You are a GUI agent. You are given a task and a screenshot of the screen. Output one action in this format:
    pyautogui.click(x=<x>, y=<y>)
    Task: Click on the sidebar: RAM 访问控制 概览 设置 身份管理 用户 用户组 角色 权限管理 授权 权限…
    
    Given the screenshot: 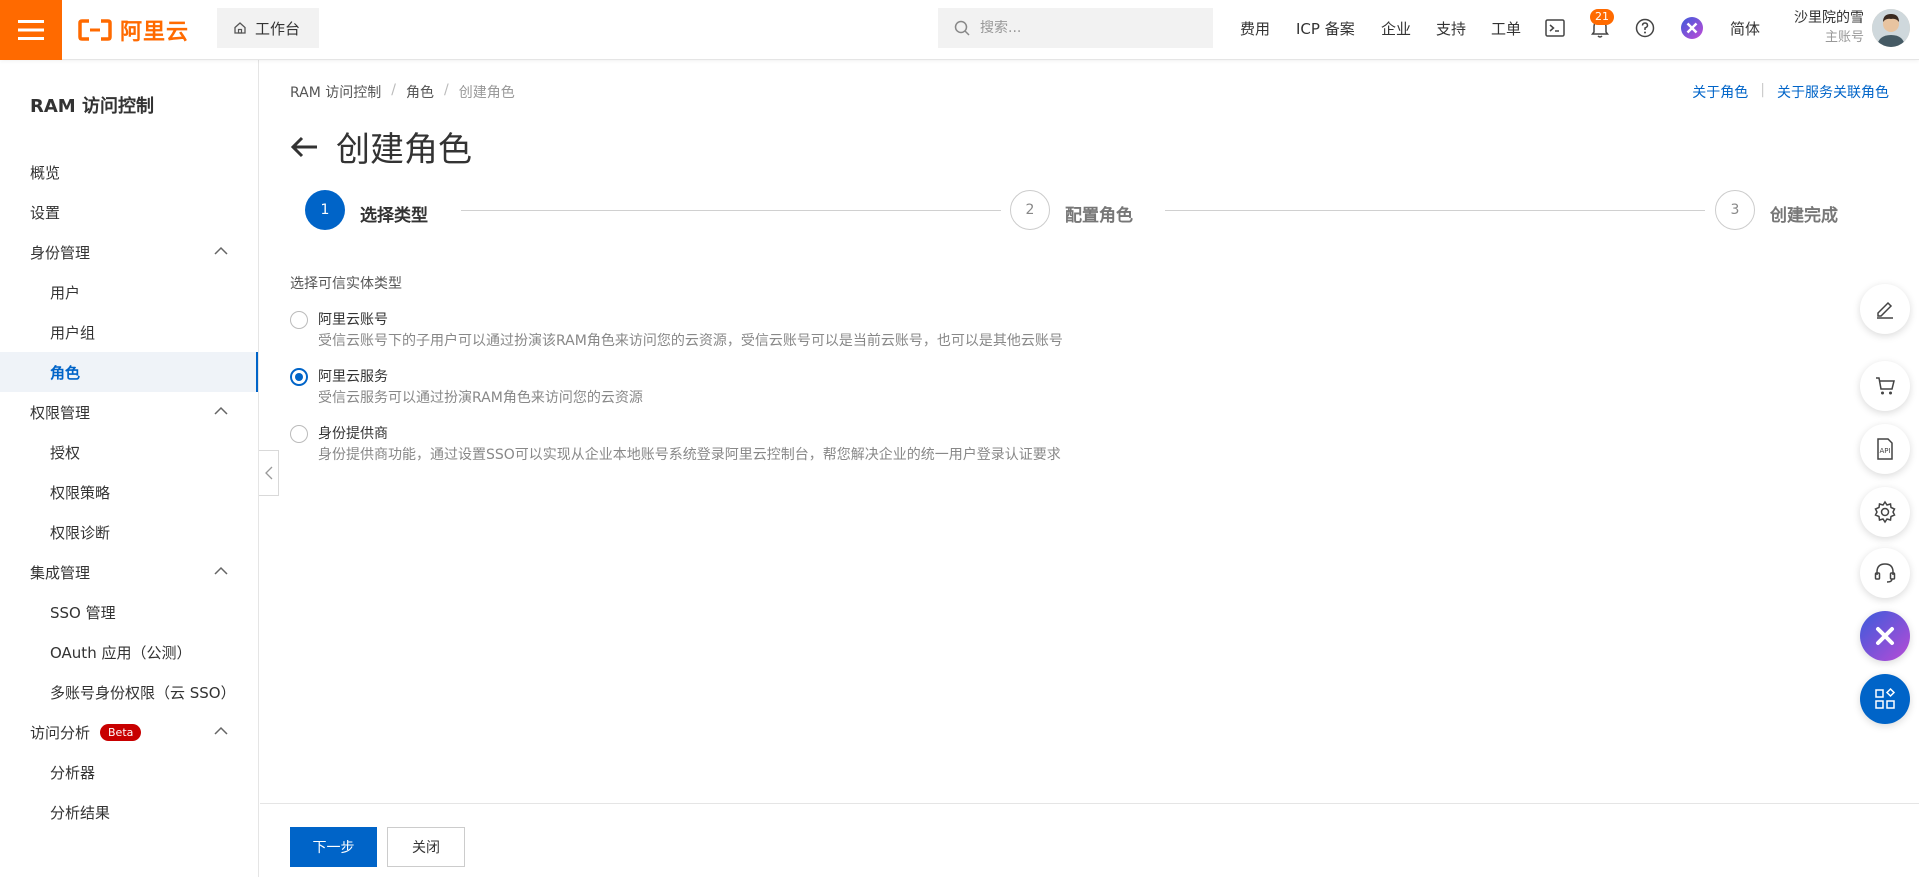 What is the action you would take?
    pyautogui.click(x=129, y=468)
    